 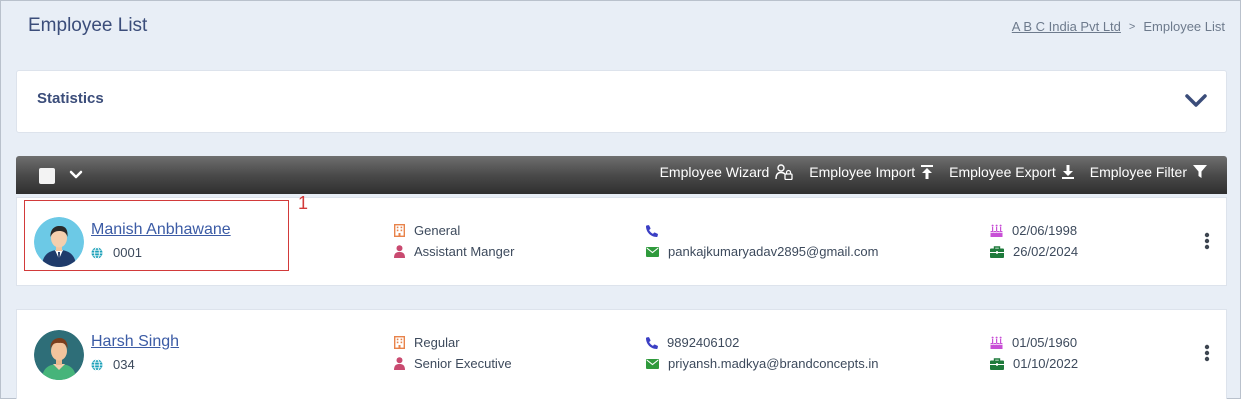 What do you see at coordinates (135, 342) in the screenshot?
I see `employee-name-link: Harsh Singh` at bounding box center [135, 342].